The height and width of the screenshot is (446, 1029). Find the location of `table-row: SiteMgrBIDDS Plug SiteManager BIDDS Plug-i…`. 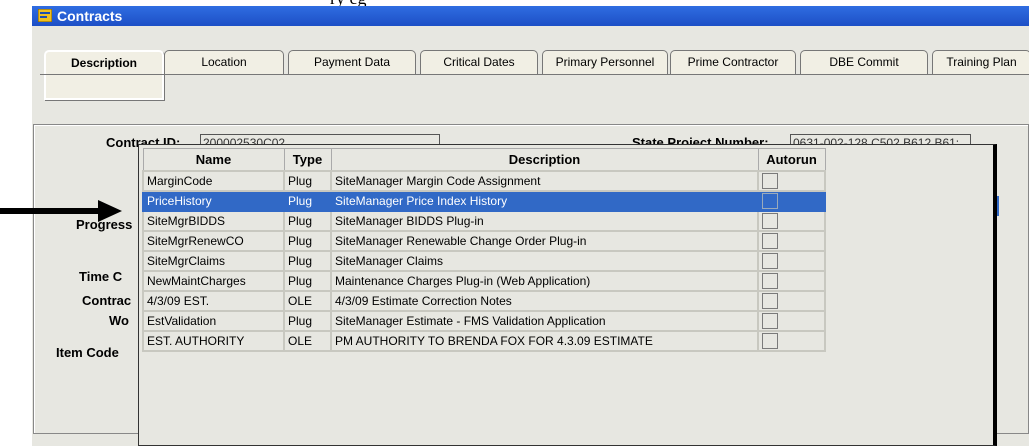

table-row: SiteMgrBIDDS Plug SiteManager BIDDS Plug-i… is located at coordinates (484, 221).